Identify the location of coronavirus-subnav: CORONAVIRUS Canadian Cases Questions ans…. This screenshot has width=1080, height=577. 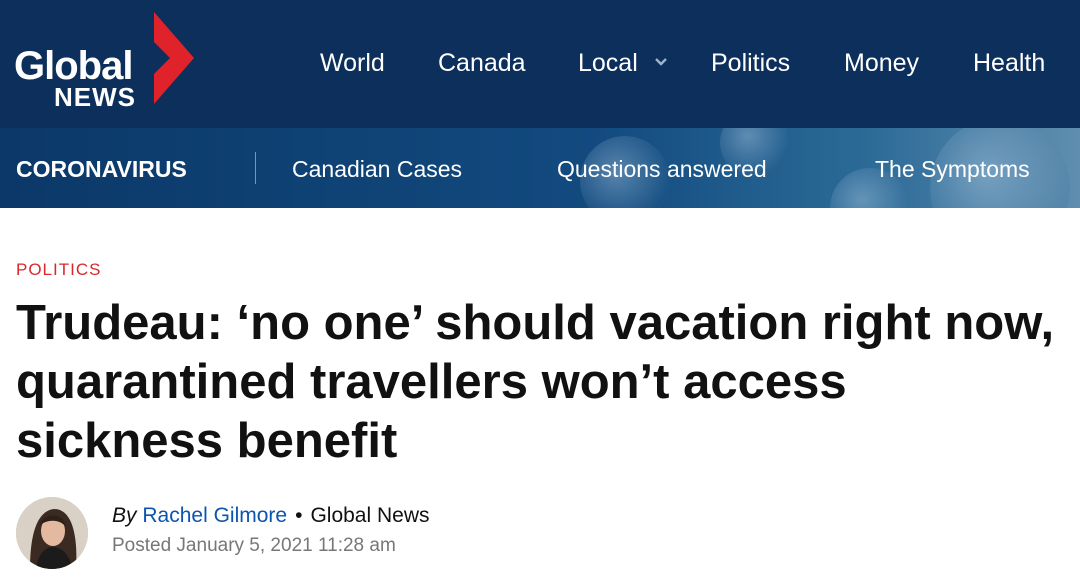
(540, 168).